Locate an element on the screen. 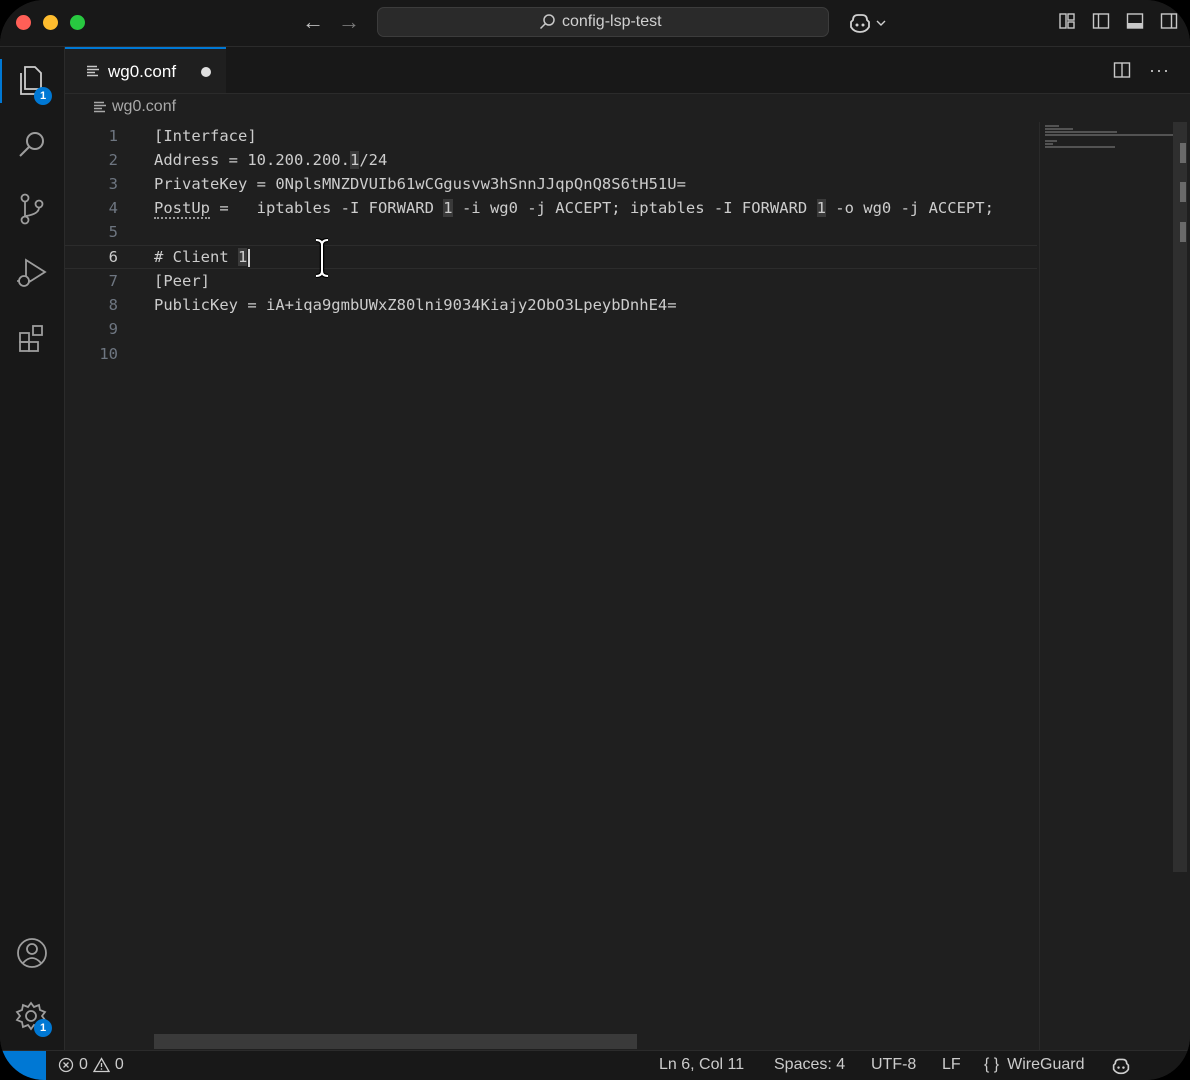 Image resolution: width=1190 pixels, height=1080 pixels. code-token: Address = 10.200.200. is located at coordinates (252, 160).